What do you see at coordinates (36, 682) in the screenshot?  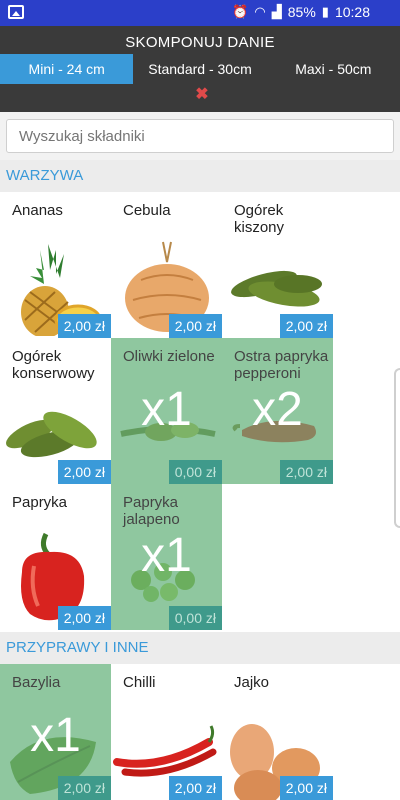 I see `ingredient-name: Bazylia` at bounding box center [36, 682].